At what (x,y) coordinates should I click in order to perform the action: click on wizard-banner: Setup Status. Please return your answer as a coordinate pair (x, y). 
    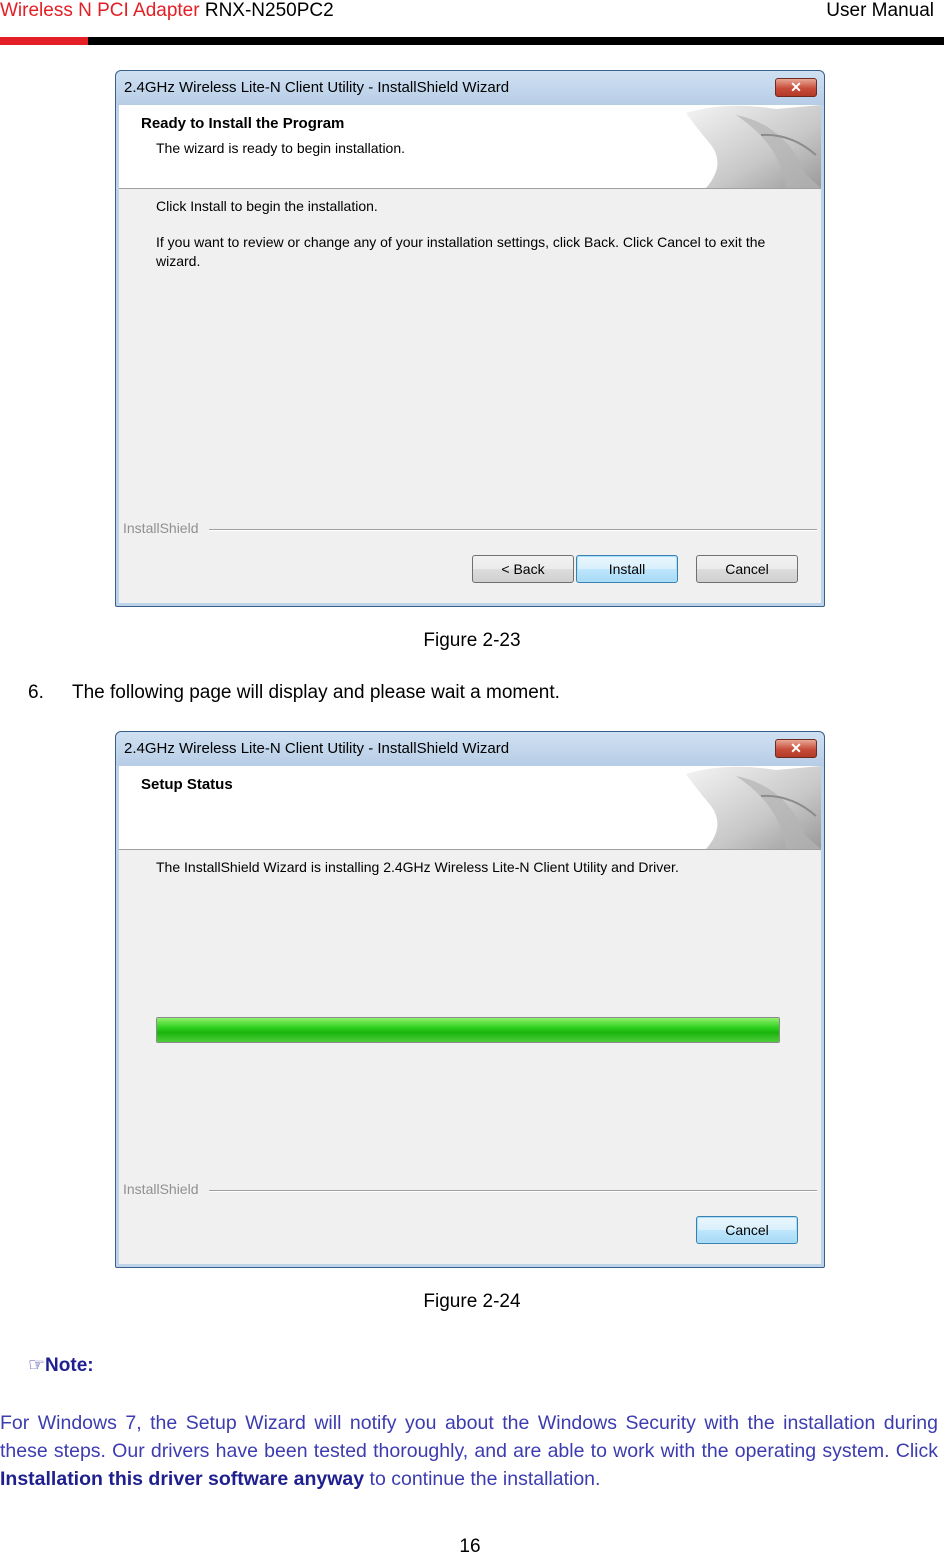
    Looking at the image, I should click on (470, 808).